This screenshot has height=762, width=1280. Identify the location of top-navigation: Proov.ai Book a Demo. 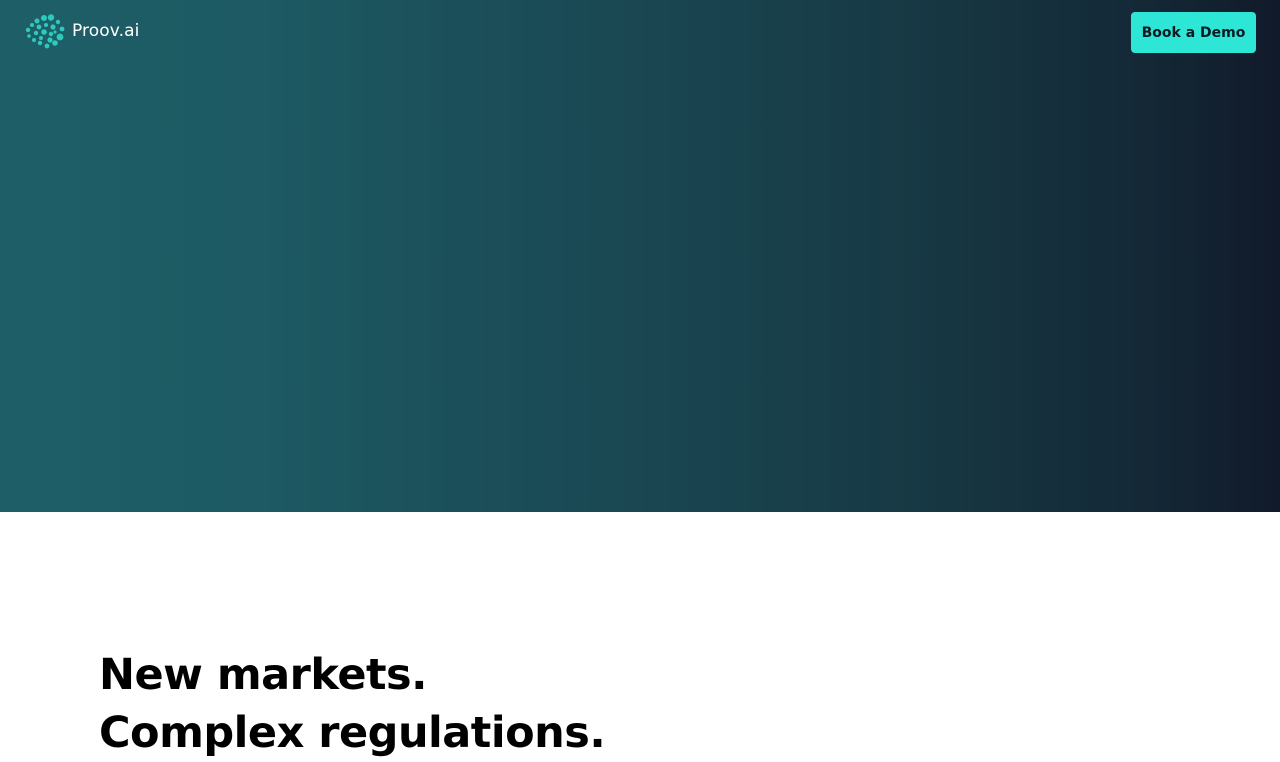
(640, 32).